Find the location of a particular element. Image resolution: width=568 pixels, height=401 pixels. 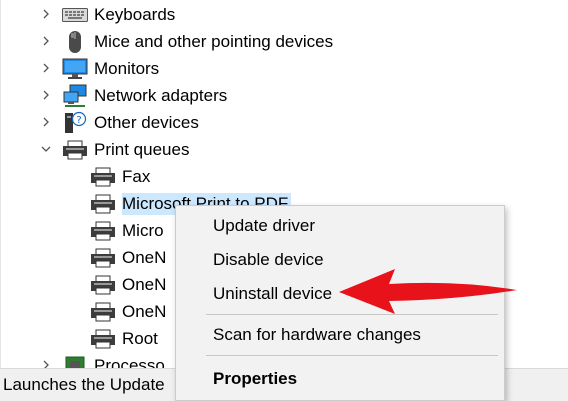

tree-item-micro: Micro is located at coordinates (127, 230).